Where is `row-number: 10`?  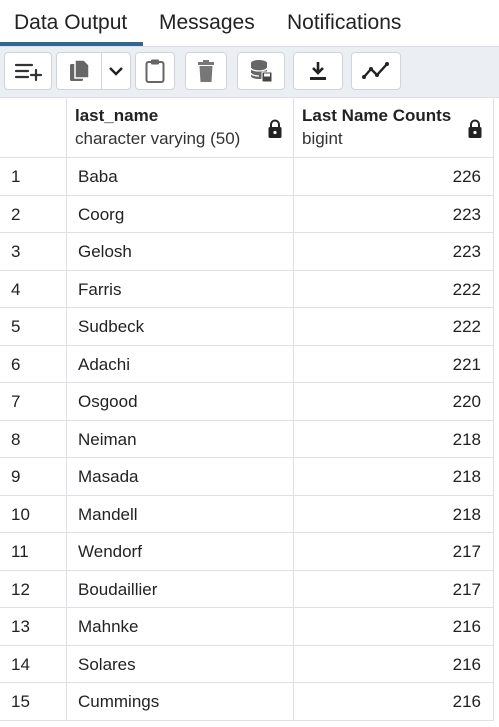
row-number: 10 is located at coordinates (33, 514).